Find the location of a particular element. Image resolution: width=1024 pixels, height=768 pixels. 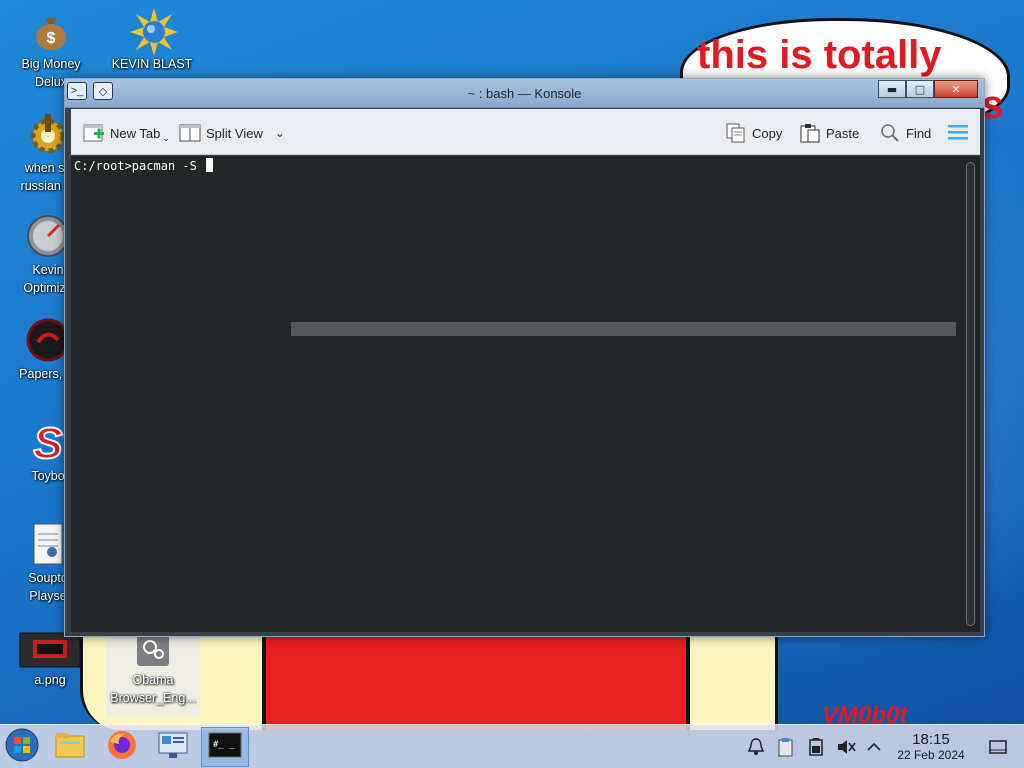

wallpaper-drawing-red is located at coordinates (476, 680).